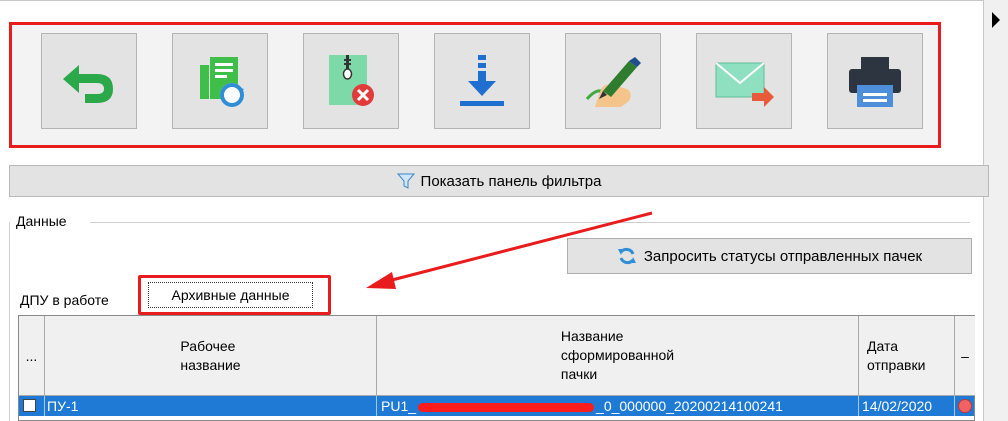 The image size is (1008, 421). I want to click on send-date-cell: 14/02/2020, so click(907, 406).